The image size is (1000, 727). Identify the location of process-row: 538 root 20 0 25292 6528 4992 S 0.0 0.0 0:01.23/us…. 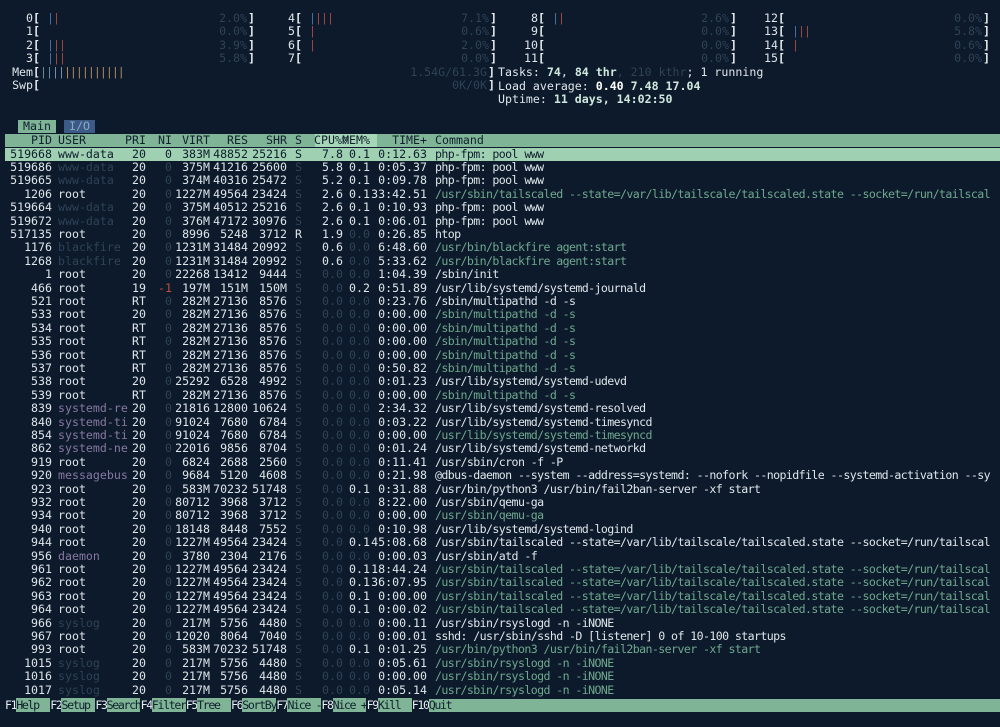
(502, 381).